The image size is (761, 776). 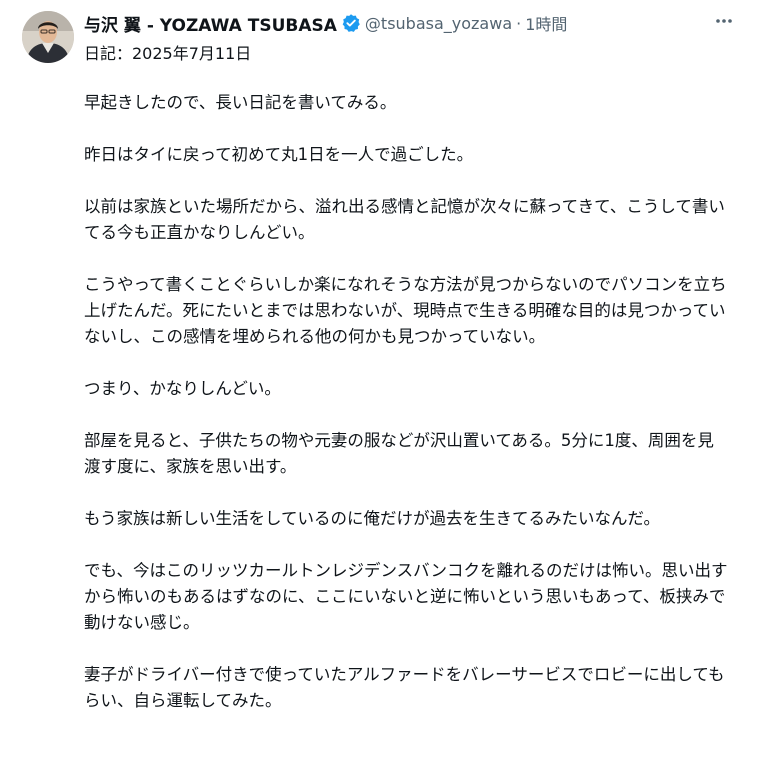 What do you see at coordinates (240, 102) in the screenshot?
I see `post-paragraph: 早起きしたので、長い日記を書いてみる。` at bounding box center [240, 102].